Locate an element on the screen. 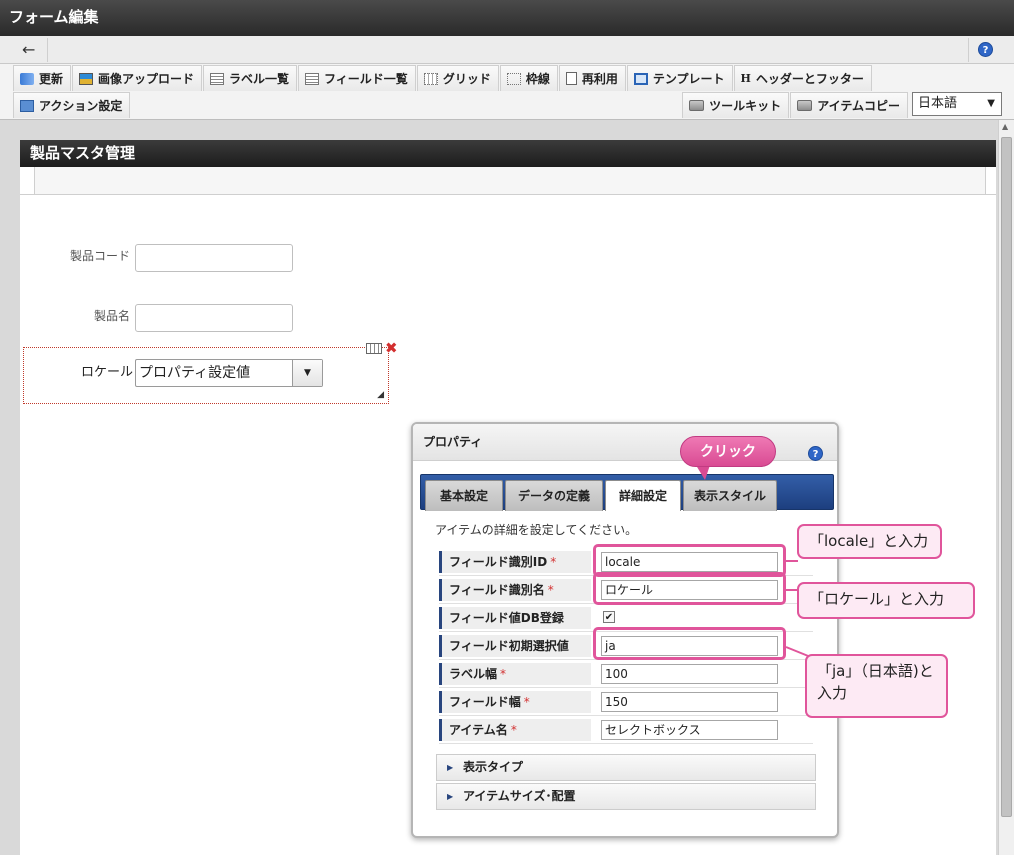 The image size is (1014, 855). label-width-label-text: ラベル幅 is located at coordinates (473, 674).